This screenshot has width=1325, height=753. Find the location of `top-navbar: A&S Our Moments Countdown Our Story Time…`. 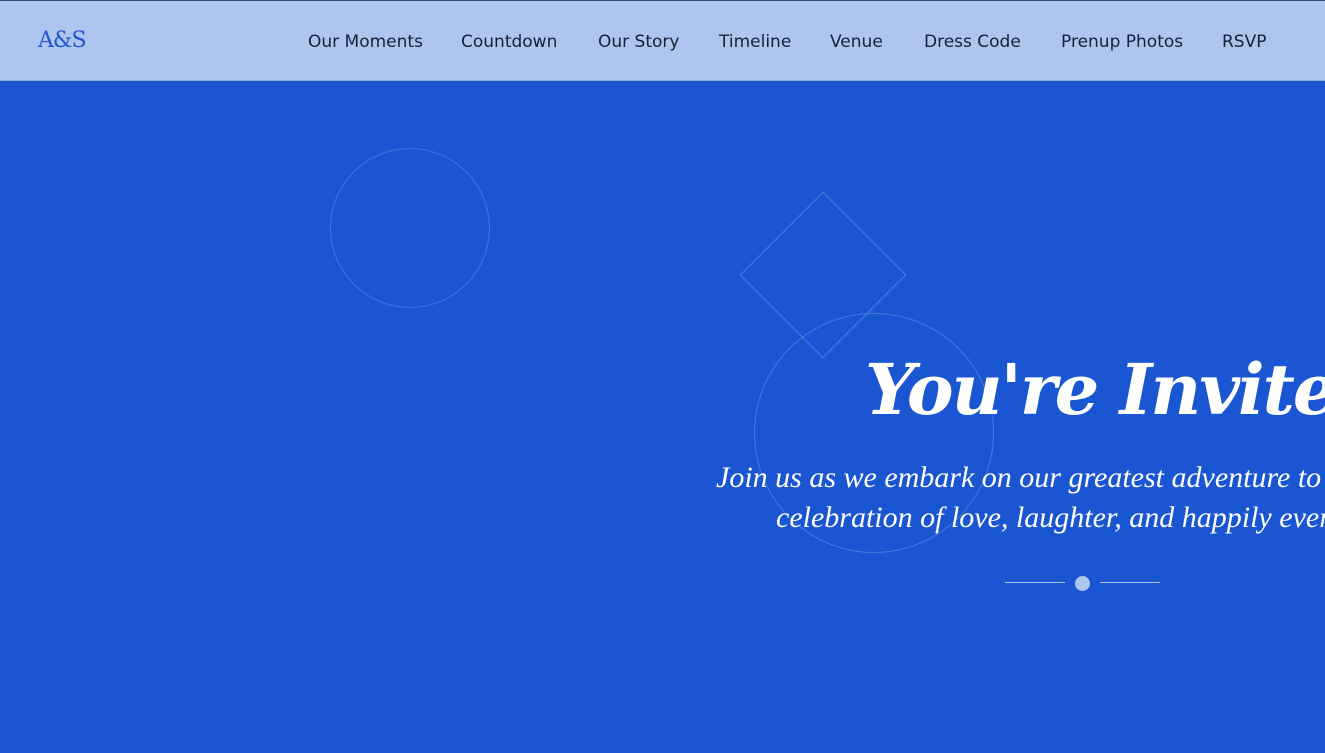

top-navbar: A&S Our Moments Countdown Our Story Time… is located at coordinates (662, 40).